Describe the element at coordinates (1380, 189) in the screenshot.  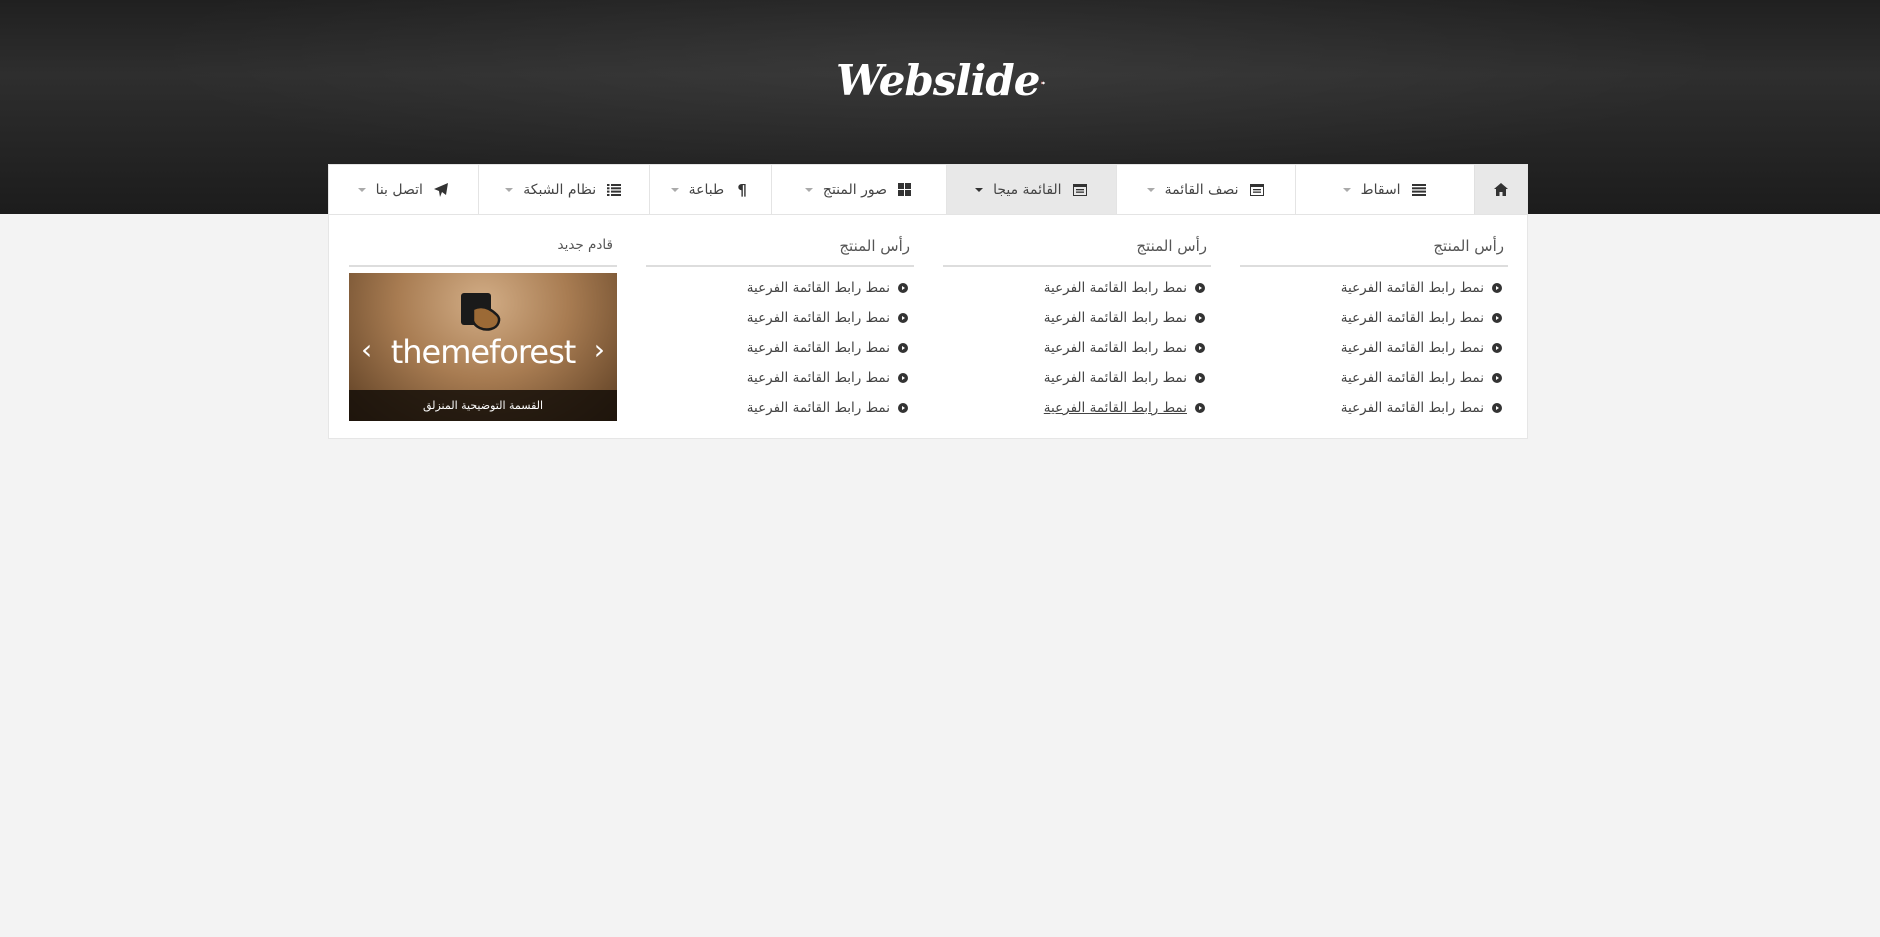
I see `menu-label-dropdown: اسقاط` at that location.